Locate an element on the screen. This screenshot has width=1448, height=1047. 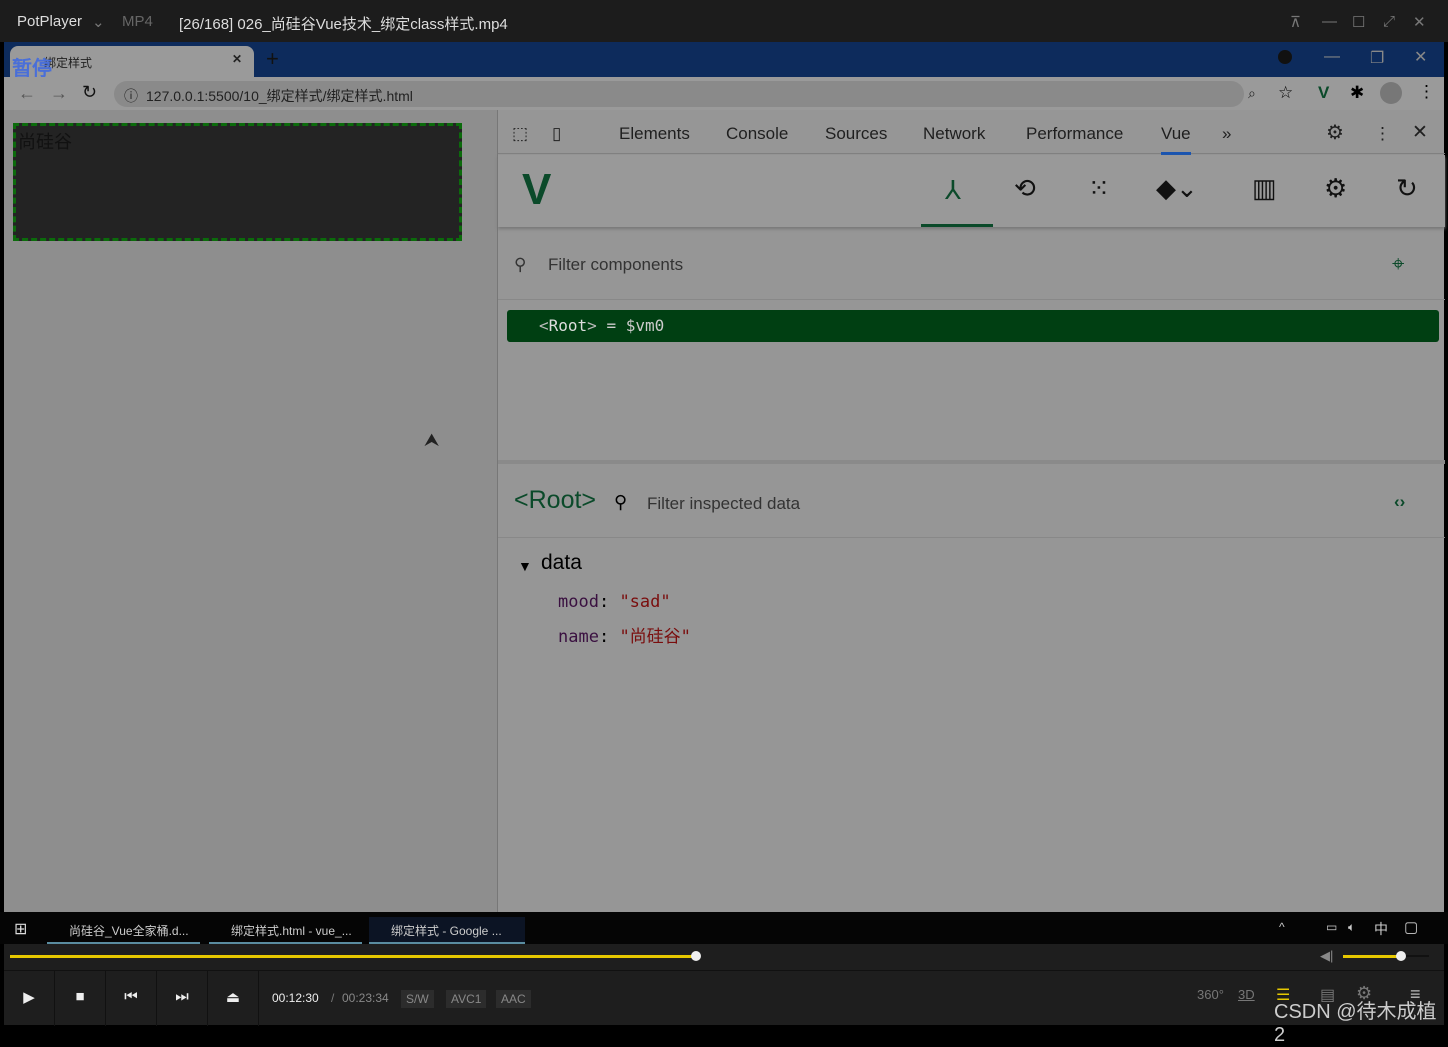
collapse-triangle-icon: ▼ is located at coordinates (525, 566).